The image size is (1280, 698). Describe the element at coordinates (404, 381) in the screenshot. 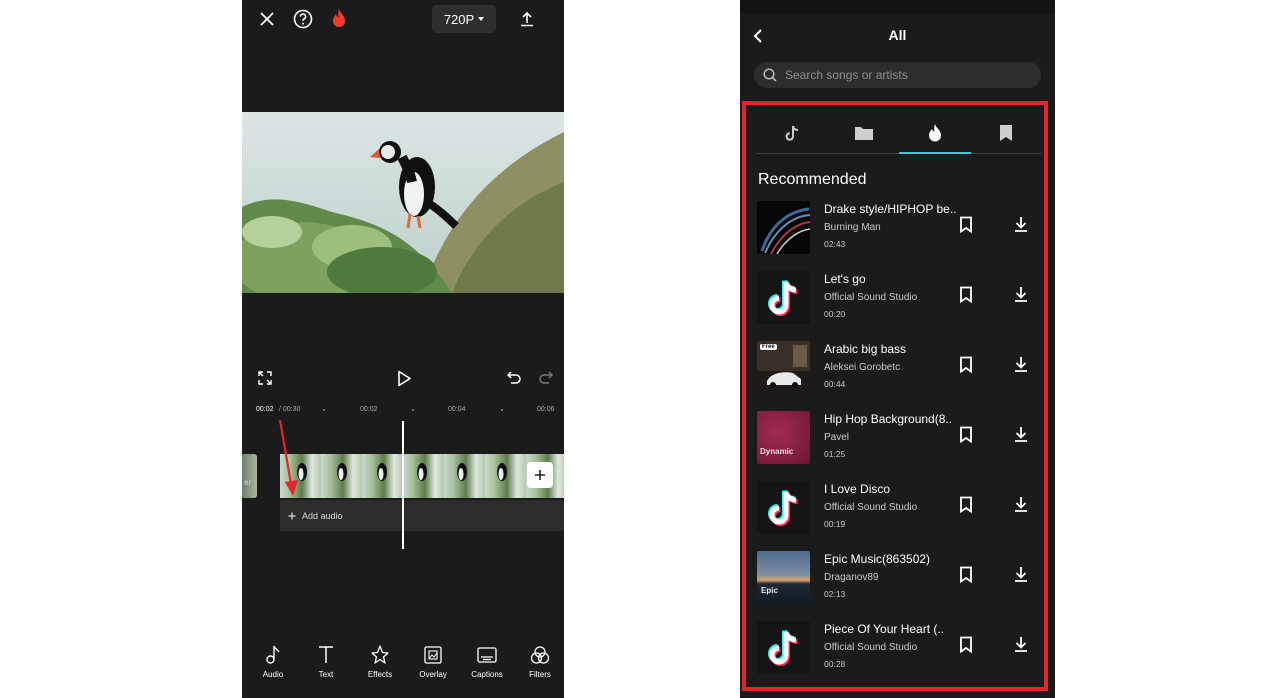

I see `play-icon` at that location.